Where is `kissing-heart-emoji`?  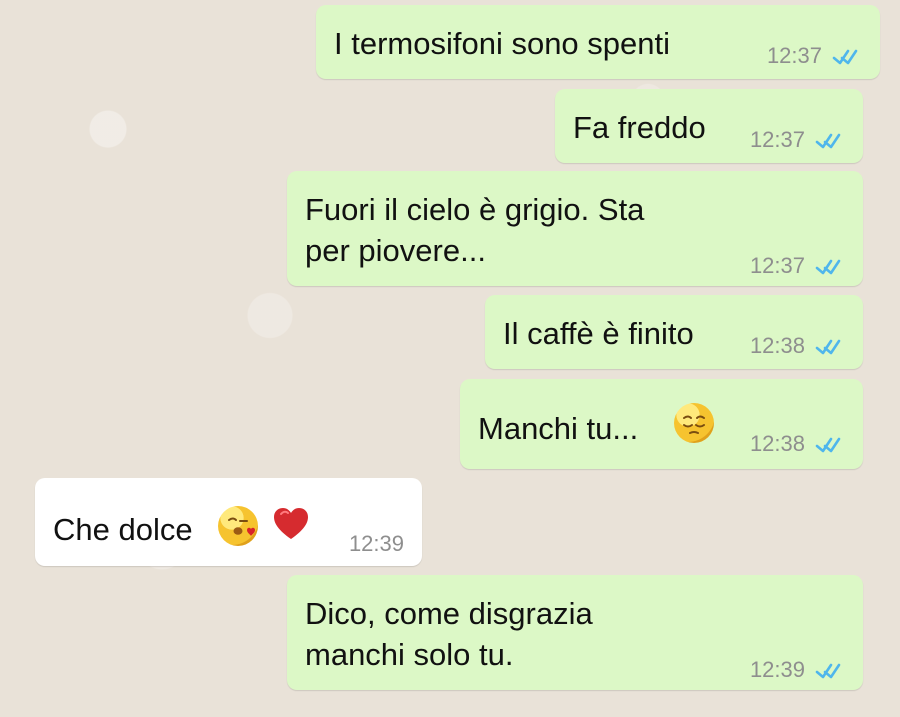
kissing-heart-emoji is located at coordinates (238, 526).